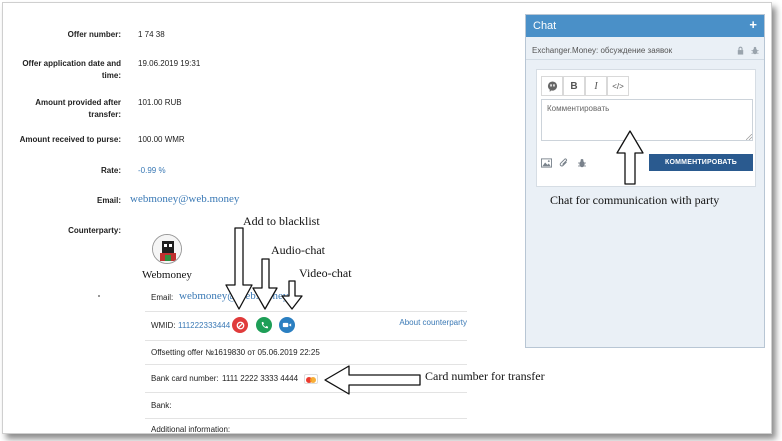  Describe the element at coordinates (630, 157) in the screenshot. I see `arrow-to-chat-input` at that location.